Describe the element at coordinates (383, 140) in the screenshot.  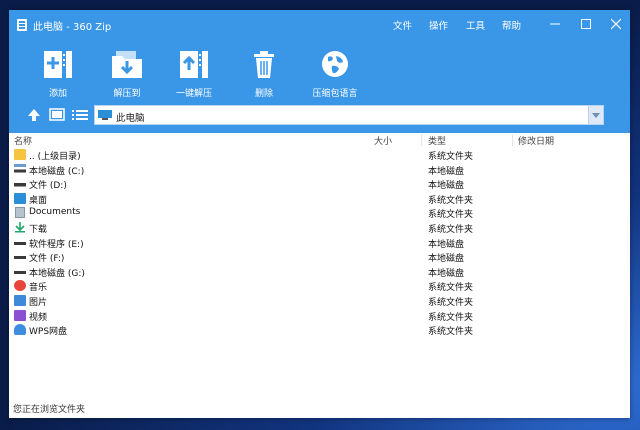
I see `column-size: 大小` at that location.